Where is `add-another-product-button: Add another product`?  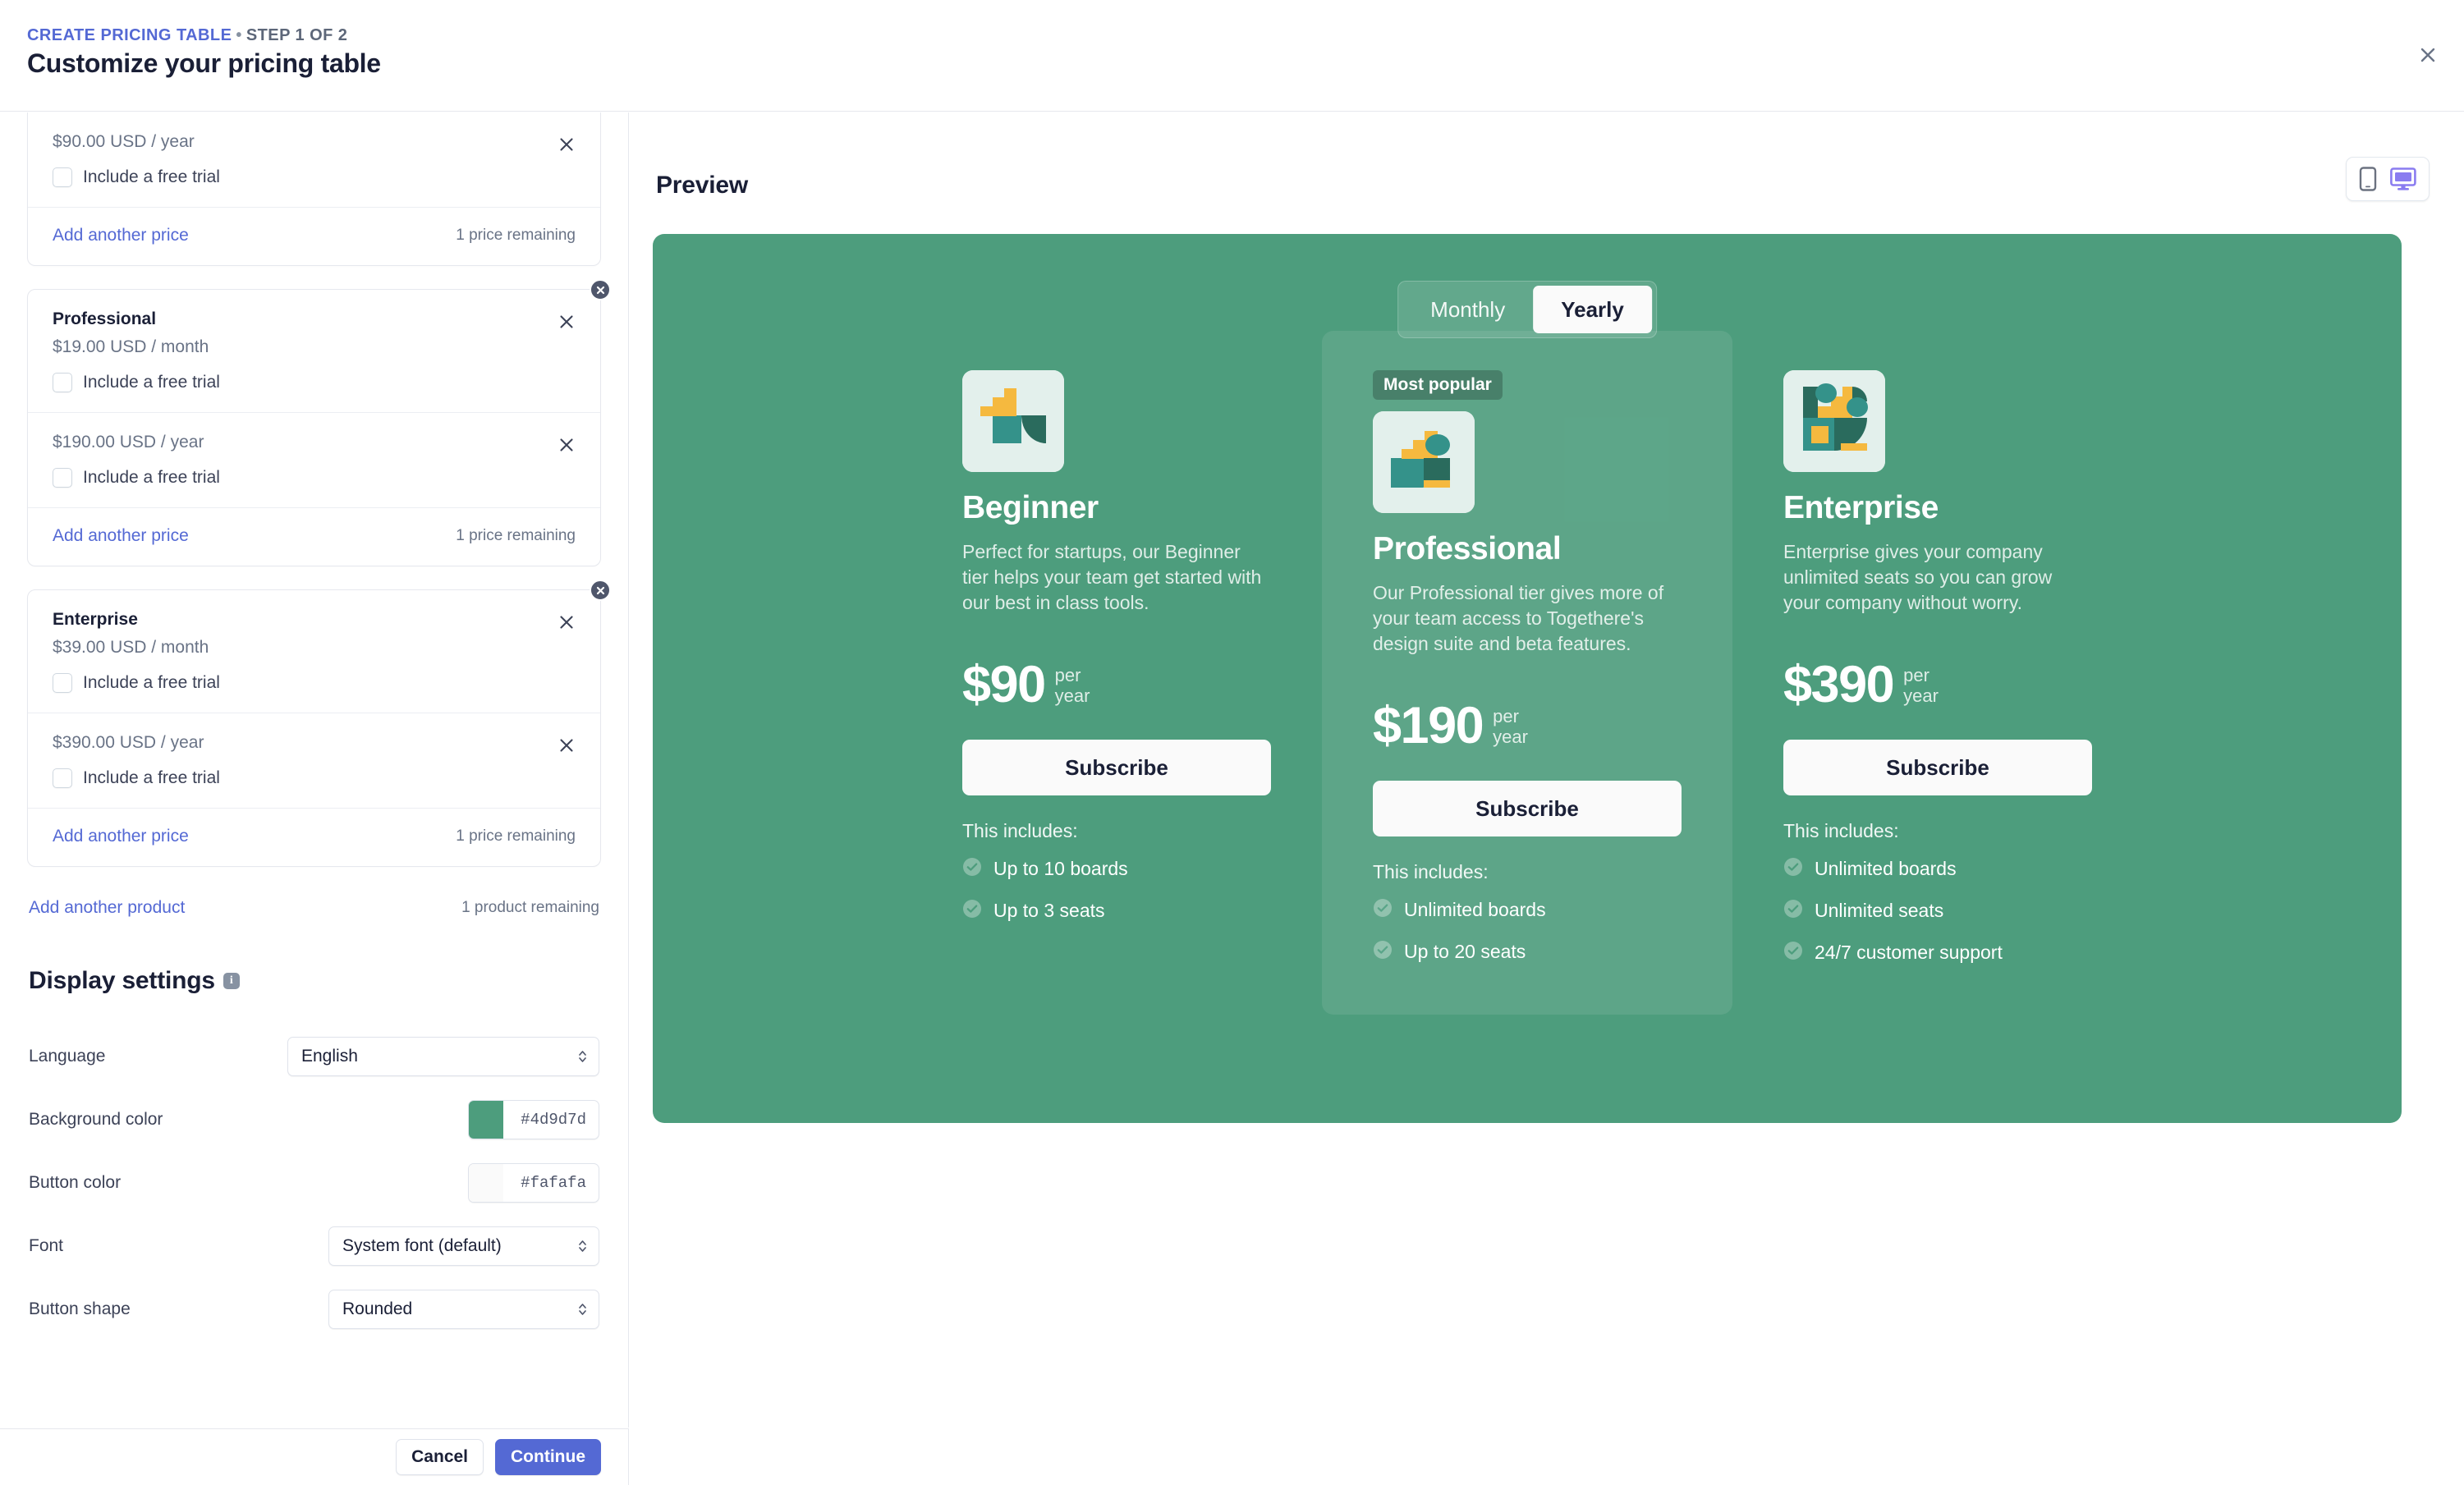 add-another-product-button: Add another product is located at coordinates (107, 908).